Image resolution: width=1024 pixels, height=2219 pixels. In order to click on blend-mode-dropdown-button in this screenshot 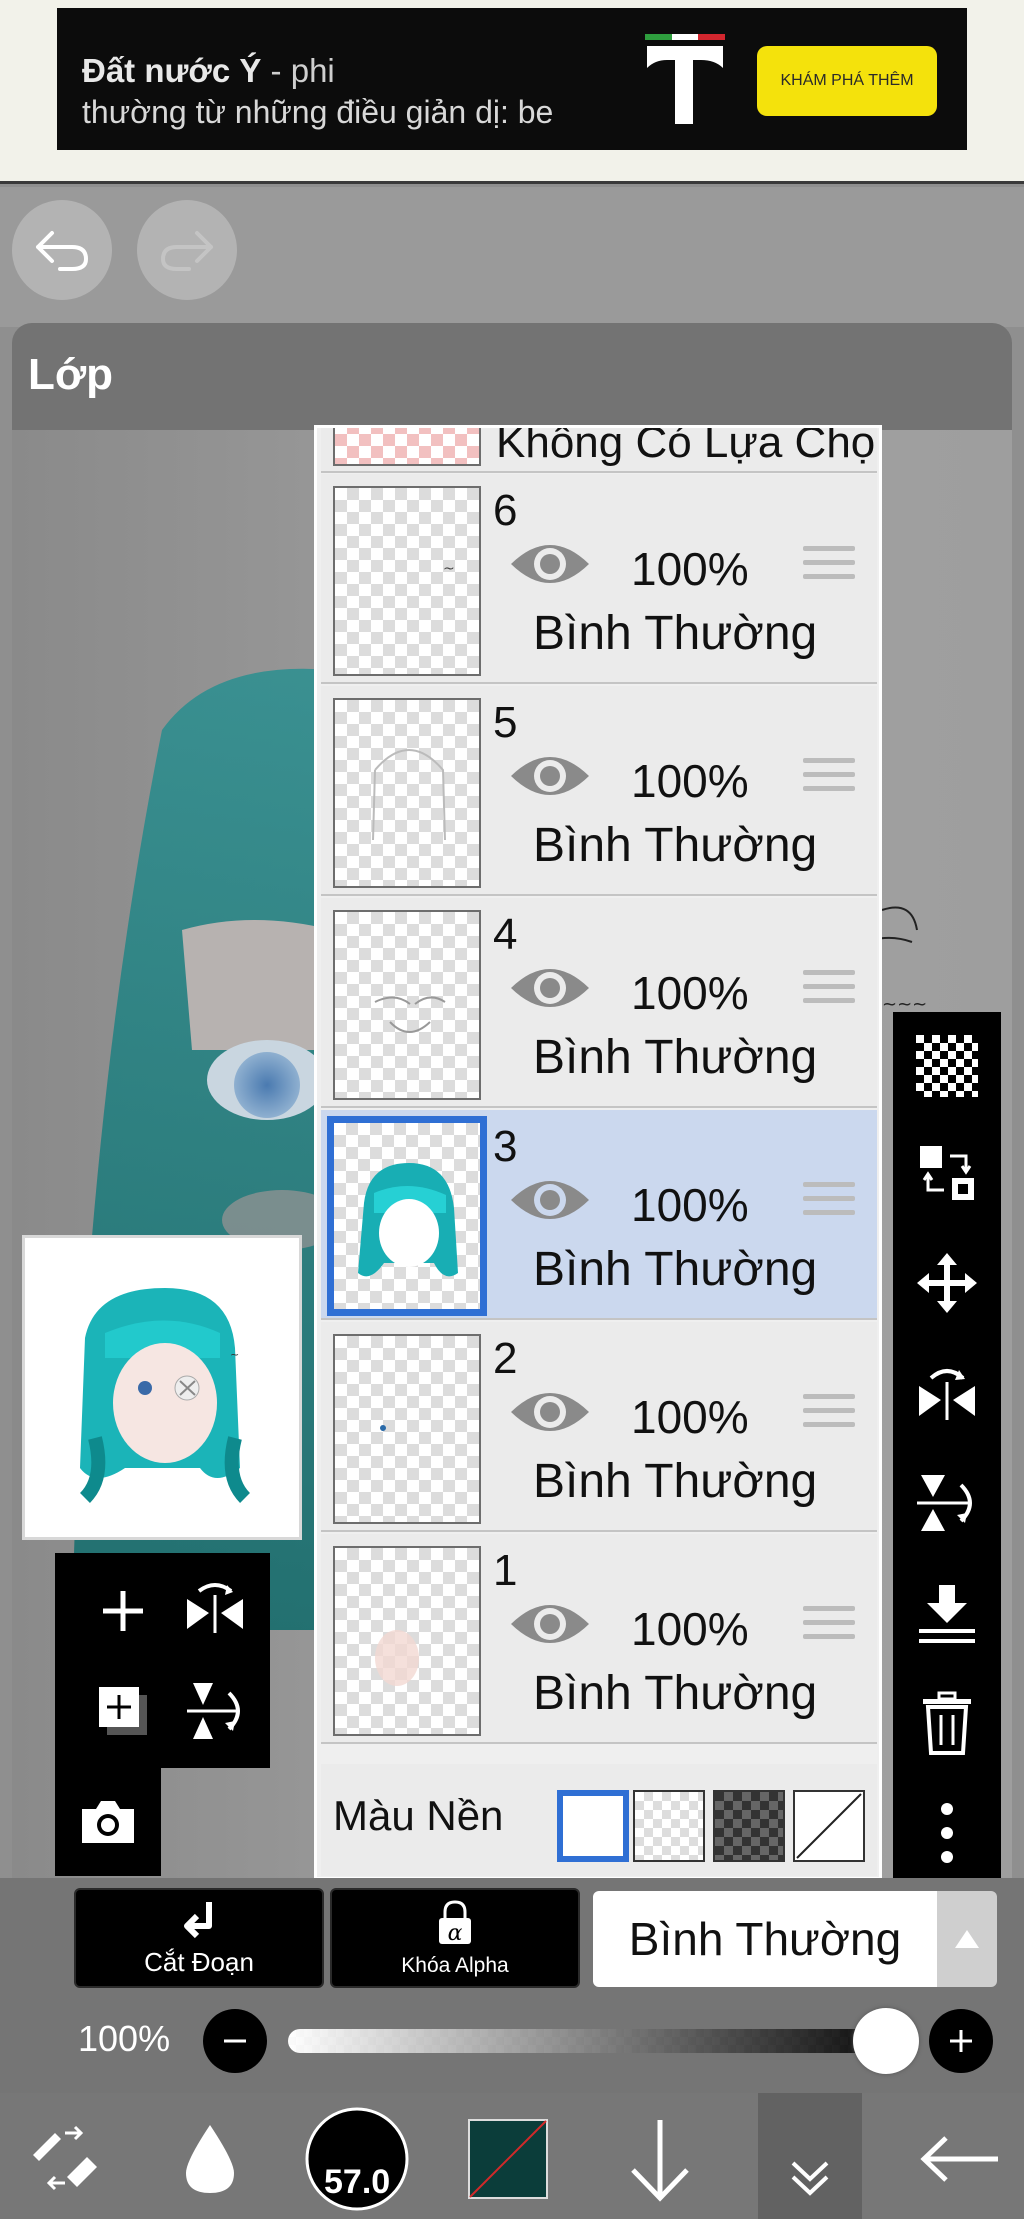, I will do `click(967, 1939)`.